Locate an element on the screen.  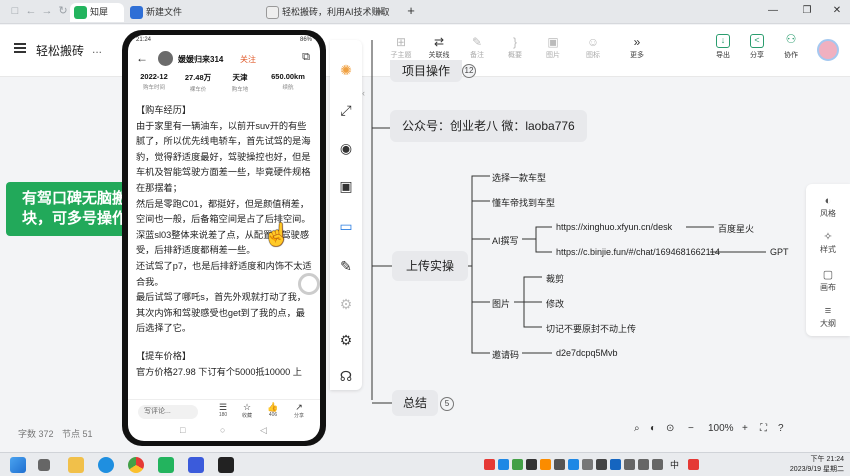
app-taskbar-icon is located at coordinates (196, 465).